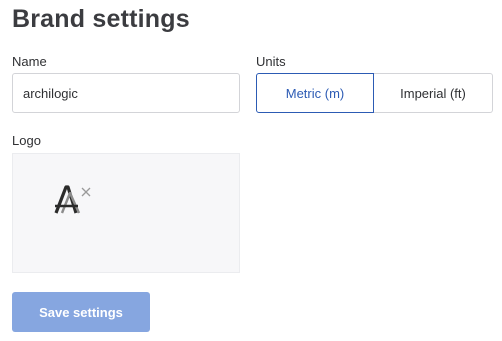 The height and width of the screenshot is (341, 502). What do you see at coordinates (67, 199) in the screenshot?
I see `archilogic-logo-image` at bounding box center [67, 199].